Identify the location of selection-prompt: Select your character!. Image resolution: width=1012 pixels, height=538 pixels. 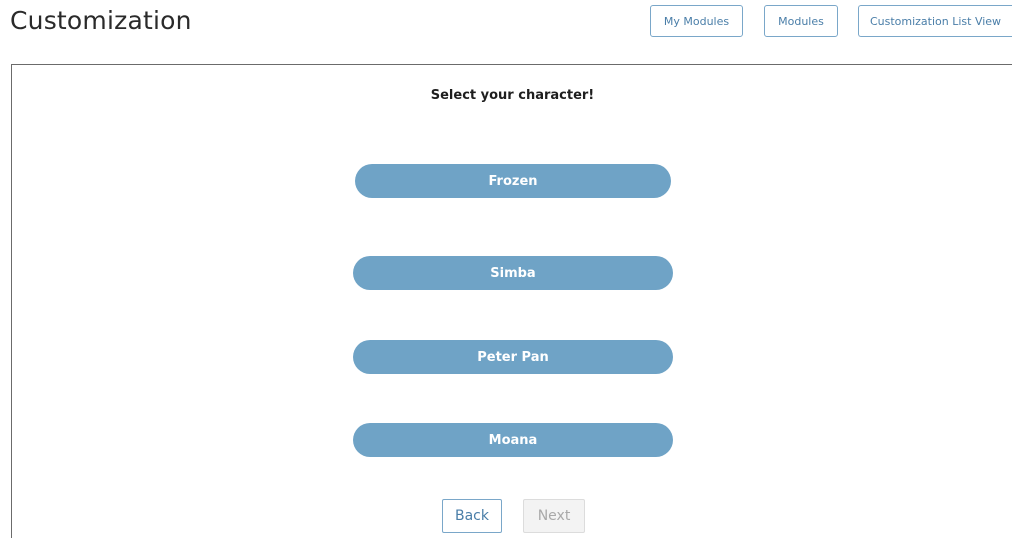
(512, 95).